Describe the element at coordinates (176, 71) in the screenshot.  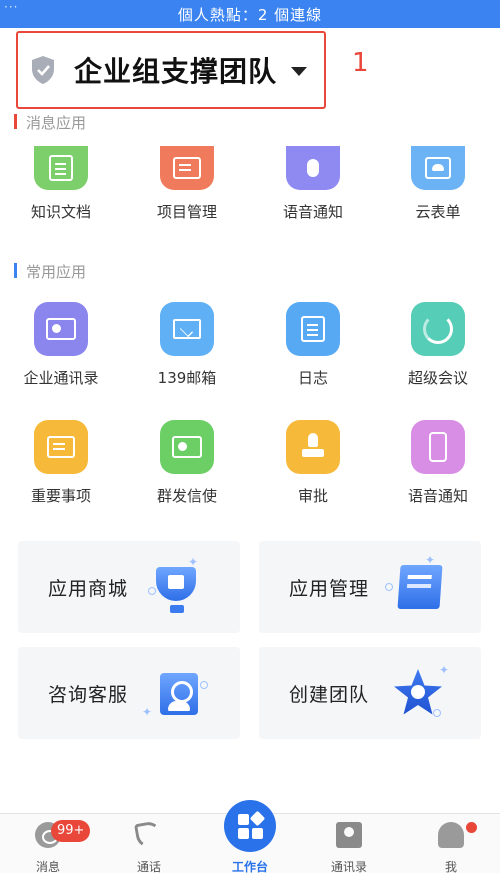
I see `team-name: 企业组支撑团队` at that location.